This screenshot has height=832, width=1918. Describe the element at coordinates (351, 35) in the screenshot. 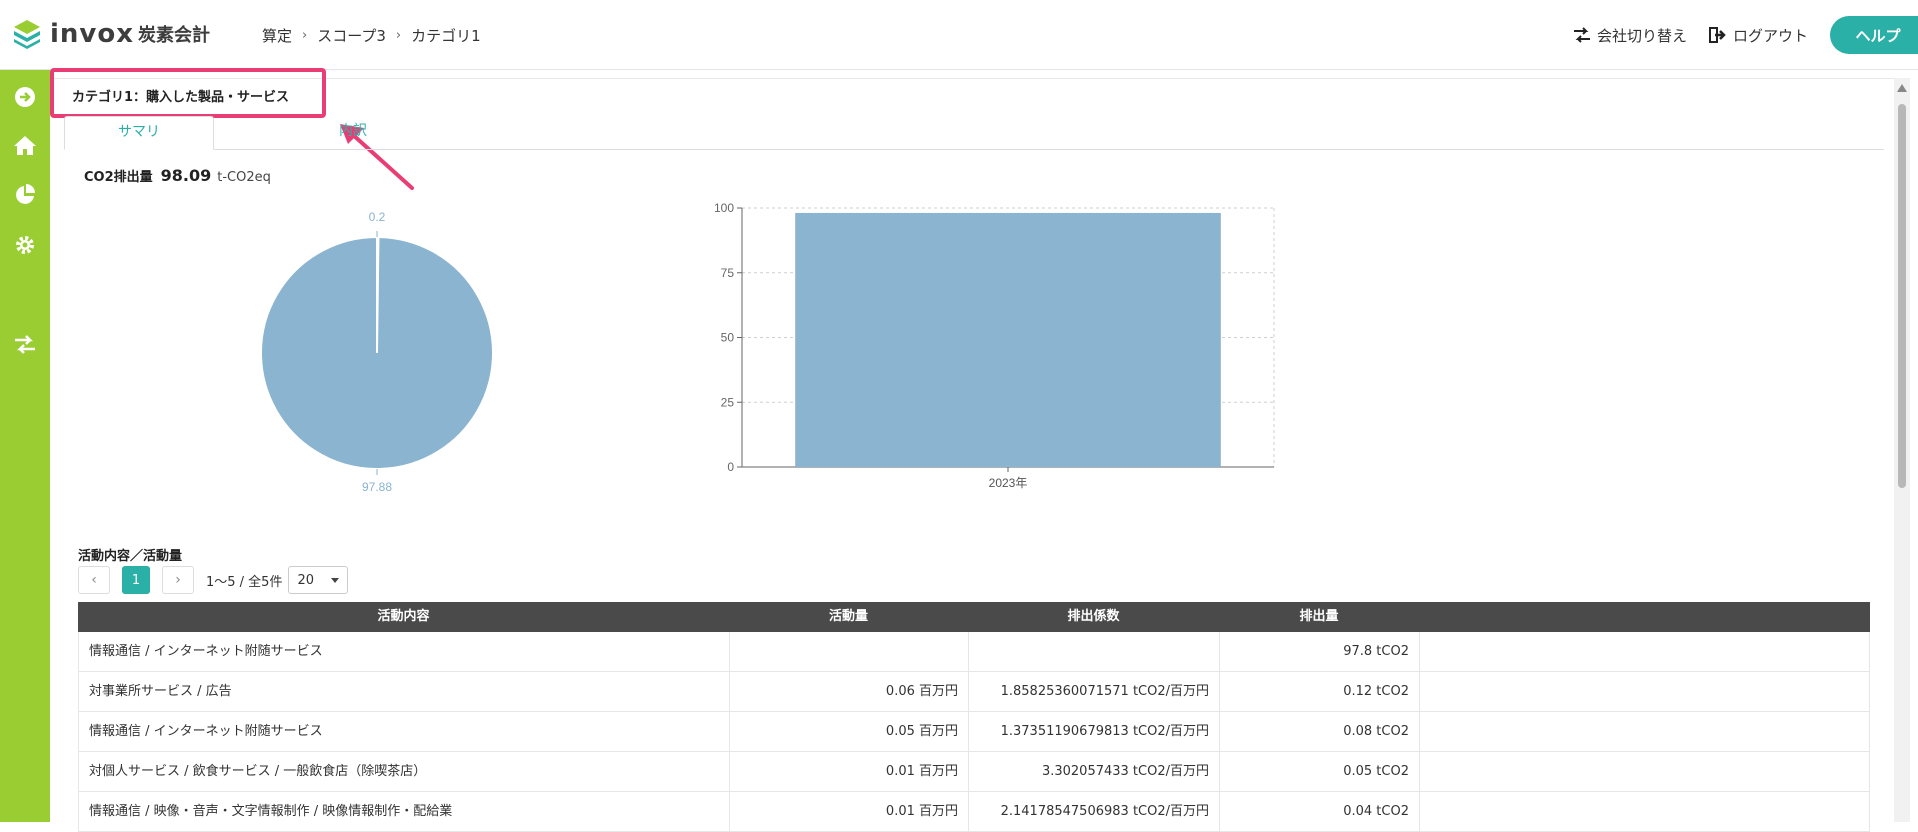

I see `breadcrumb-item-scope3: スコープ3` at that location.